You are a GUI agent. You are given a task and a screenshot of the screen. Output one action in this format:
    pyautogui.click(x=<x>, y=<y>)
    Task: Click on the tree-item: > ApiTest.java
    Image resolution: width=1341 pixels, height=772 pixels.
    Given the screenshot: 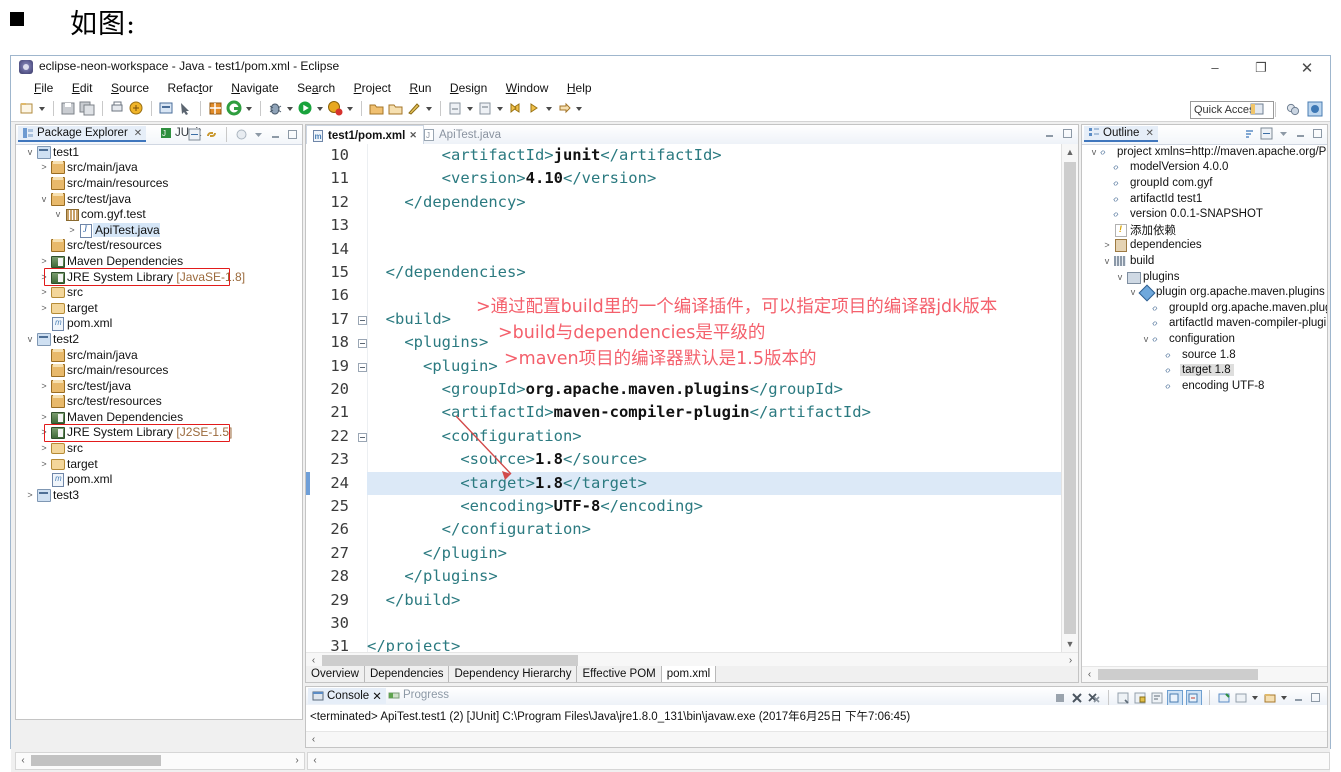 What is the action you would take?
    pyautogui.click(x=159, y=230)
    